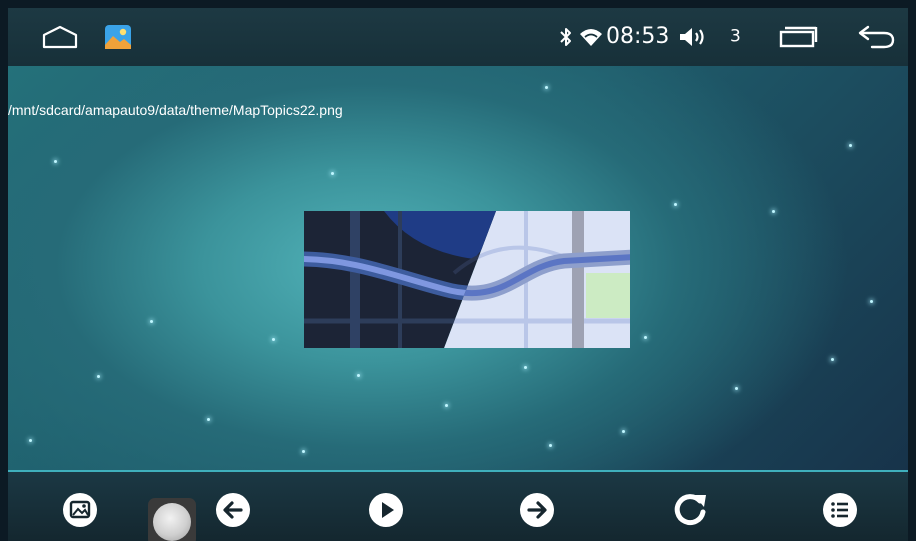  Describe the element at coordinates (638, 36) in the screenshot. I see `clock-time: 08:53` at that location.